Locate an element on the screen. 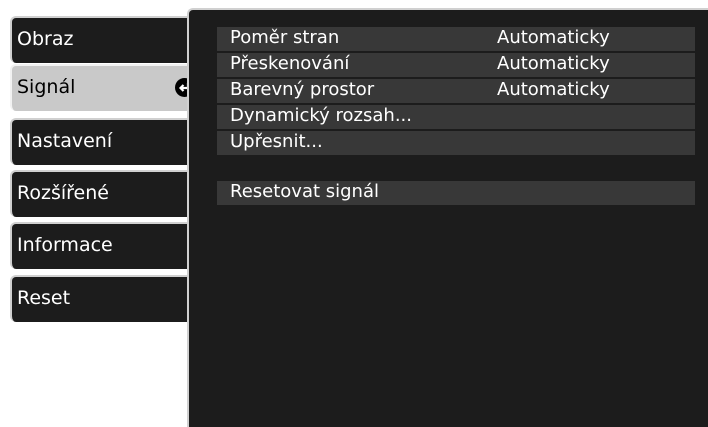 Image resolution: width=708 pixels, height=427 pixels. setting-label: Barevný prostor is located at coordinates (302, 89).